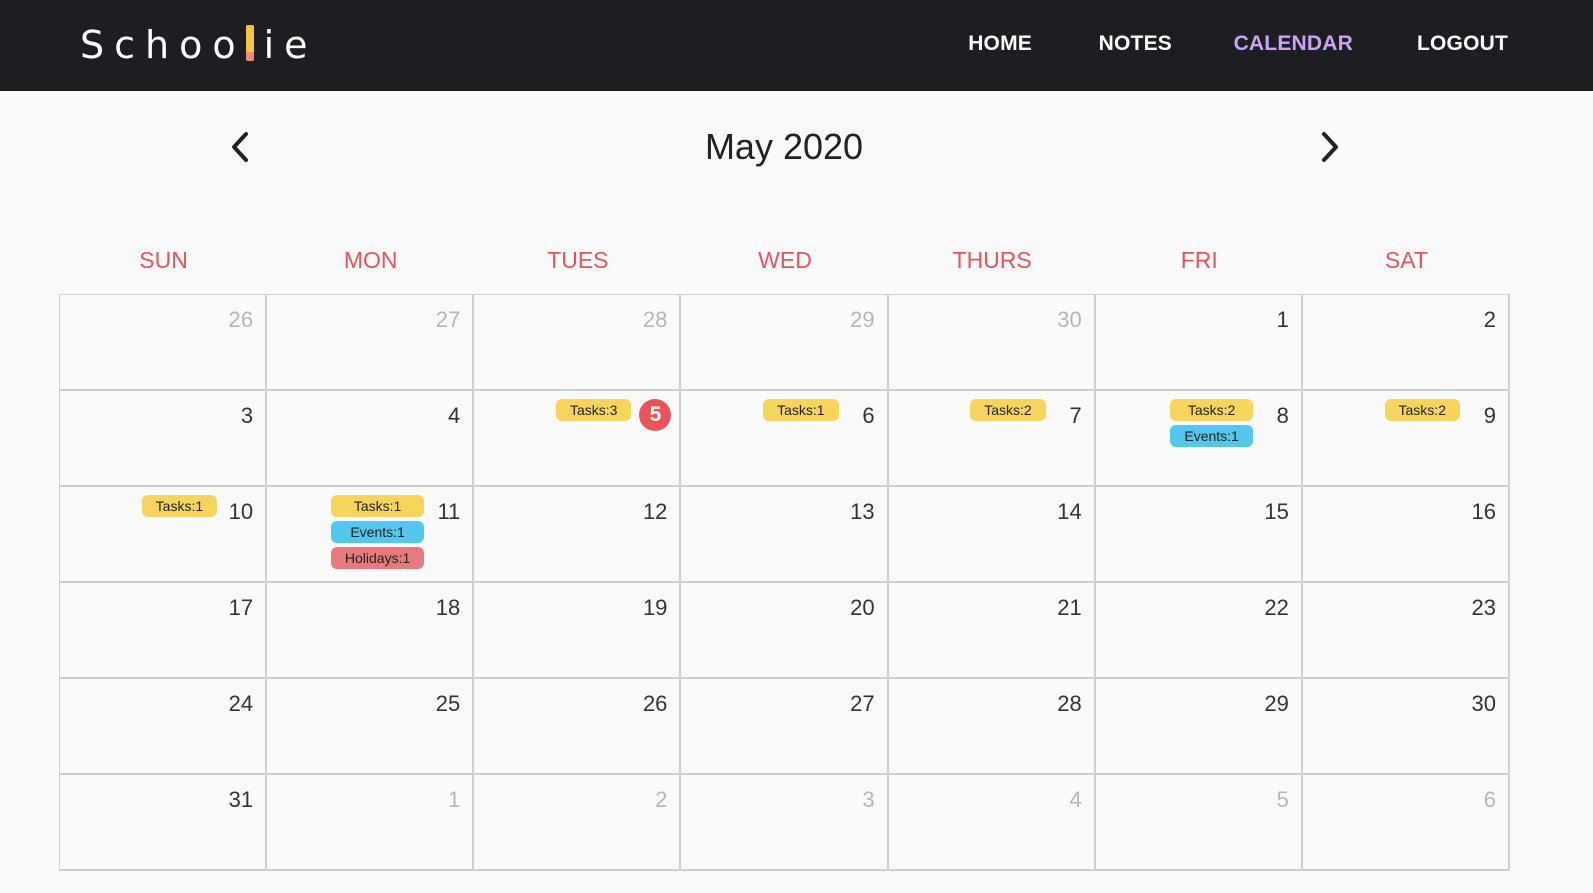 The height and width of the screenshot is (893, 1593). What do you see at coordinates (1406, 260) in the screenshot?
I see `weekday-label: SAT` at bounding box center [1406, 260].